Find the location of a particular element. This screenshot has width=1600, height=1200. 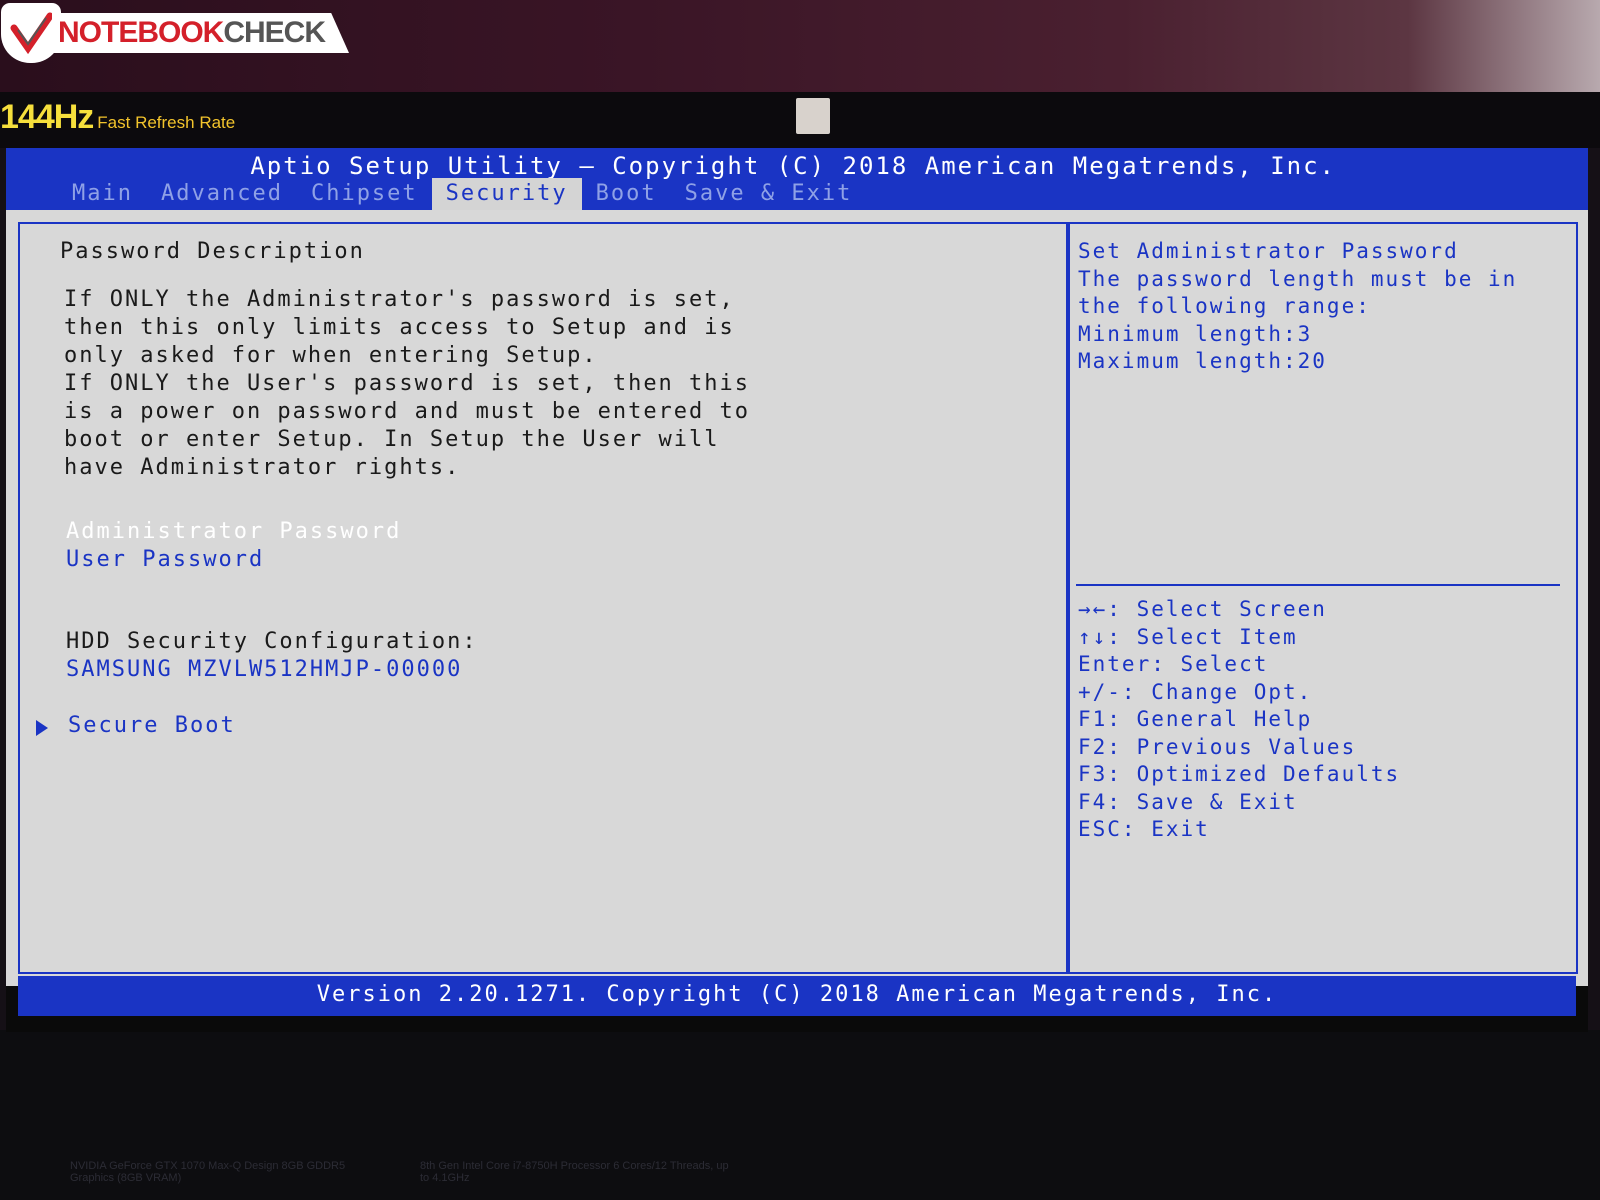

key-hint: ↑↓: Select Item is located at coordinates (1188, 636).